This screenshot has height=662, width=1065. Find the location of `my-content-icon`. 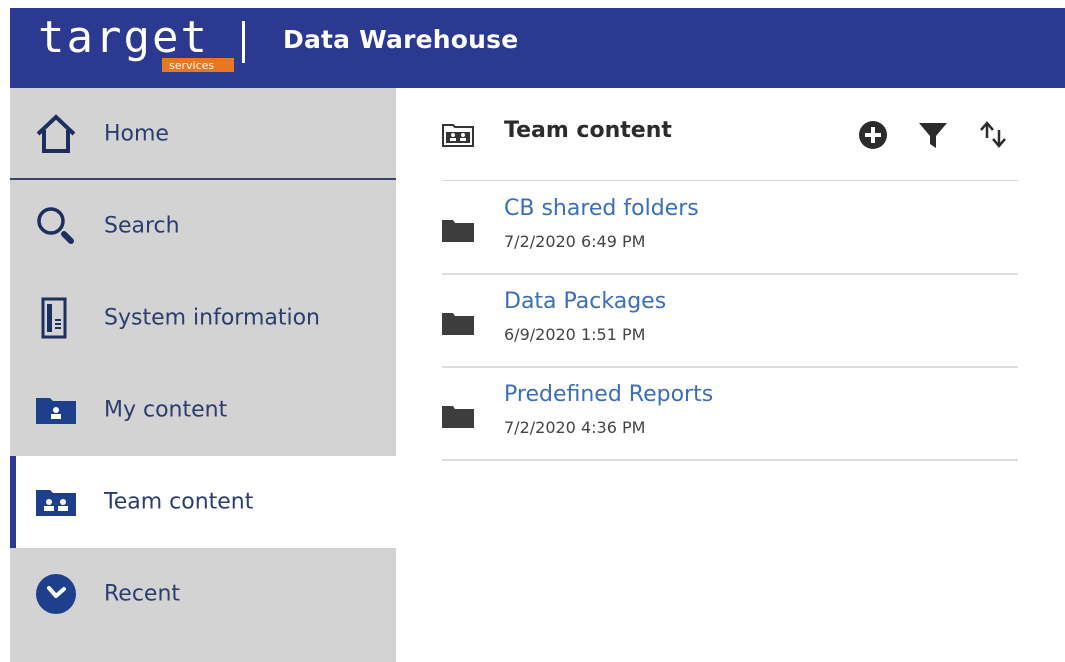

my-content-icon is located at coordinates (56, 411).